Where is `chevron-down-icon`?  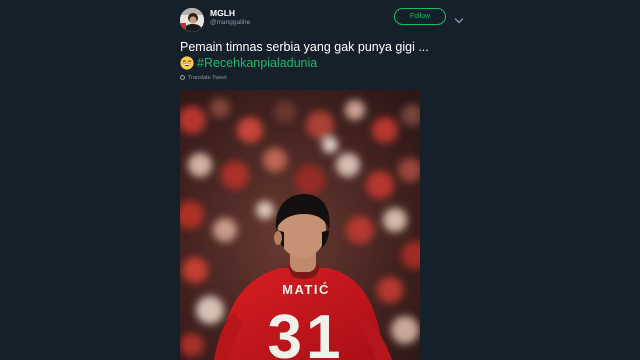 chevron-down-icon is located at coordinates (459, 18).